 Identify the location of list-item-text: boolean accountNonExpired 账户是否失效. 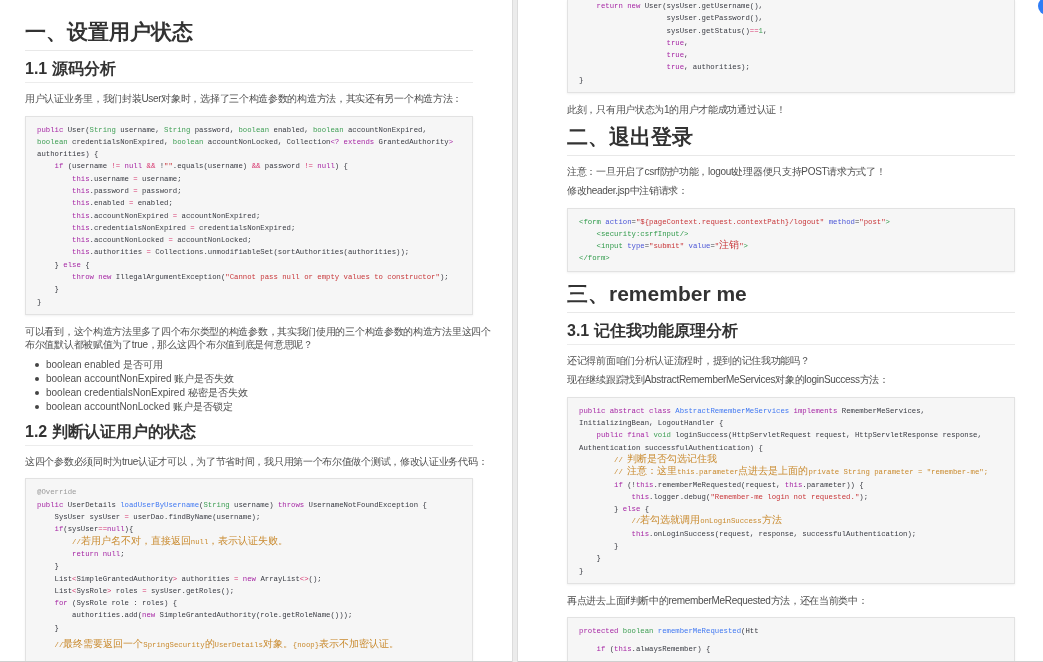
(140, 378).